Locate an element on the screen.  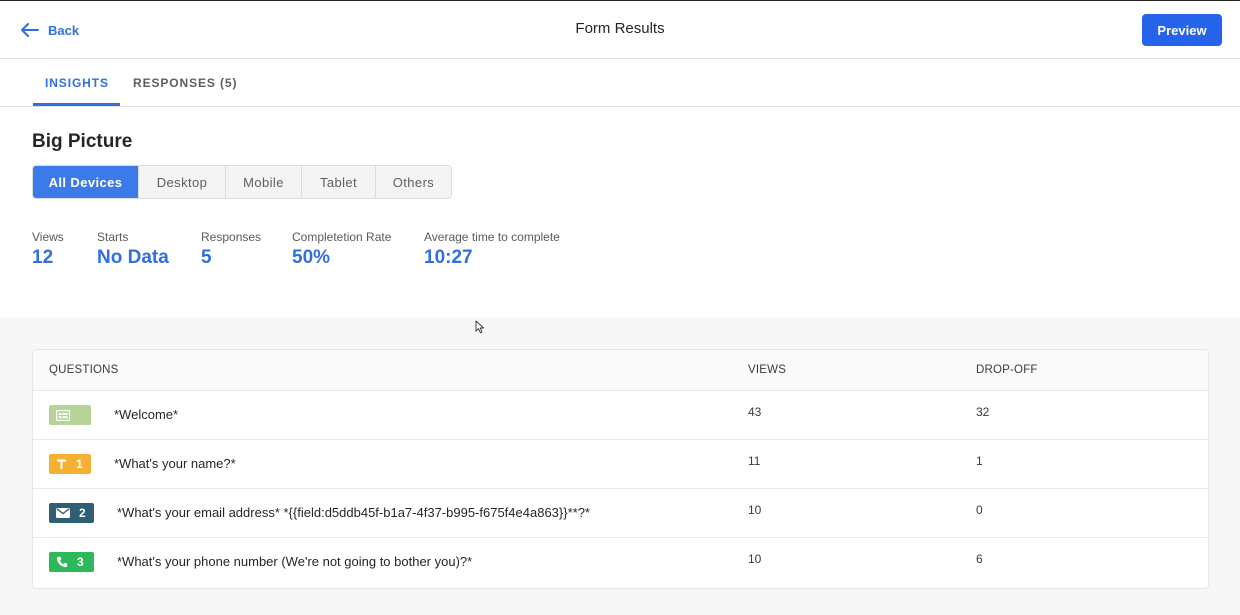
views-value: 43 is located at coordinates (755, 412).